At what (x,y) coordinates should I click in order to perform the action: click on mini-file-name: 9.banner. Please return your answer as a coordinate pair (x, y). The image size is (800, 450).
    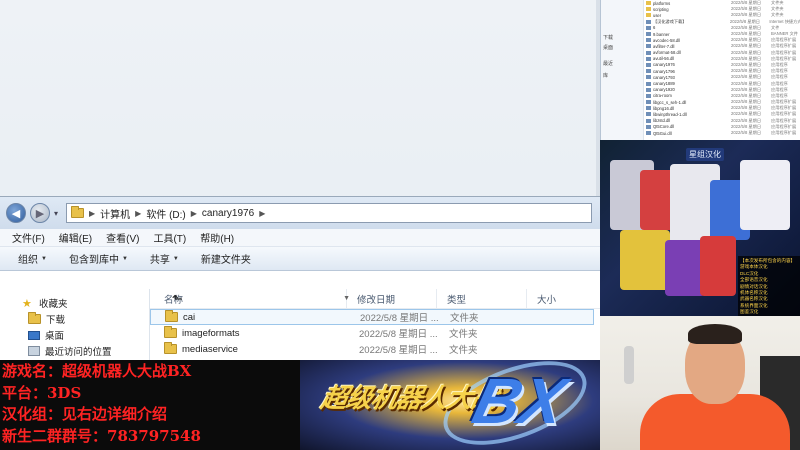
    Looking at the image, I should click on (661, 34).